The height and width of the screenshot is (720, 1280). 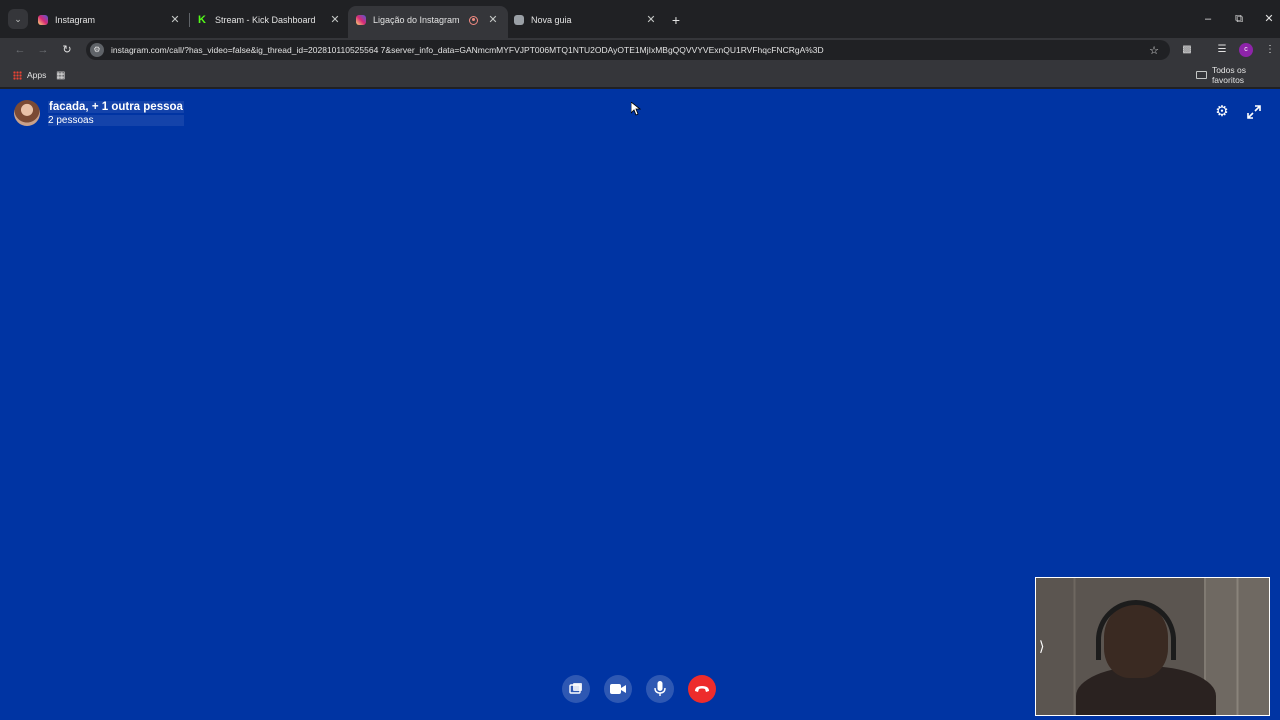 I want to click on gear-icon: ⚙, so click(x=1222, y=111).